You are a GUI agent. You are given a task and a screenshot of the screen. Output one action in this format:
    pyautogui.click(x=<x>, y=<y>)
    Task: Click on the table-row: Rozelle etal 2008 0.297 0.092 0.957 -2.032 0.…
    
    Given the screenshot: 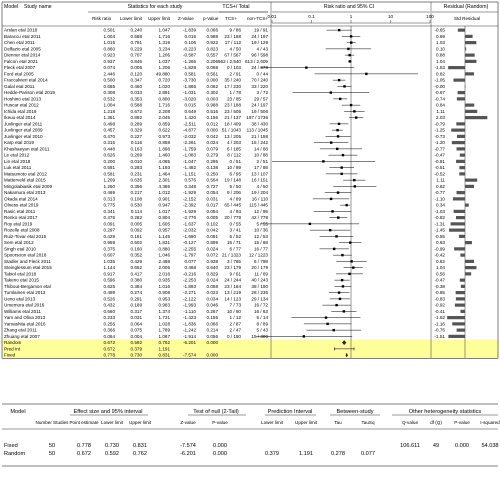 What is the action you would take?
    pyautogui.click(x=224, y=230)
    